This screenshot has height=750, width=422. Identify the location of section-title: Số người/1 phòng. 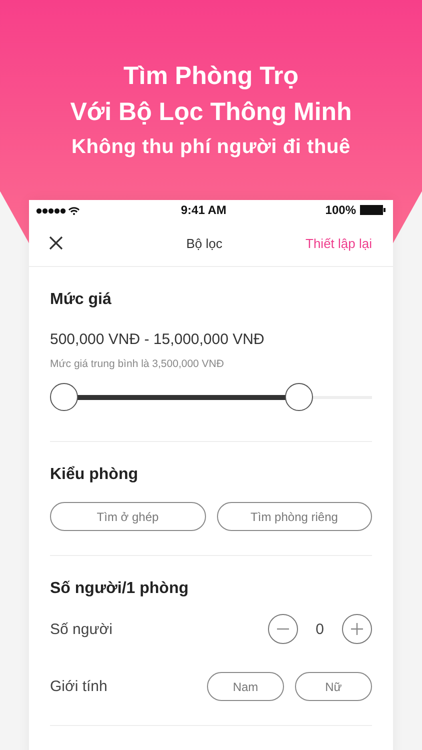
(120, 589).